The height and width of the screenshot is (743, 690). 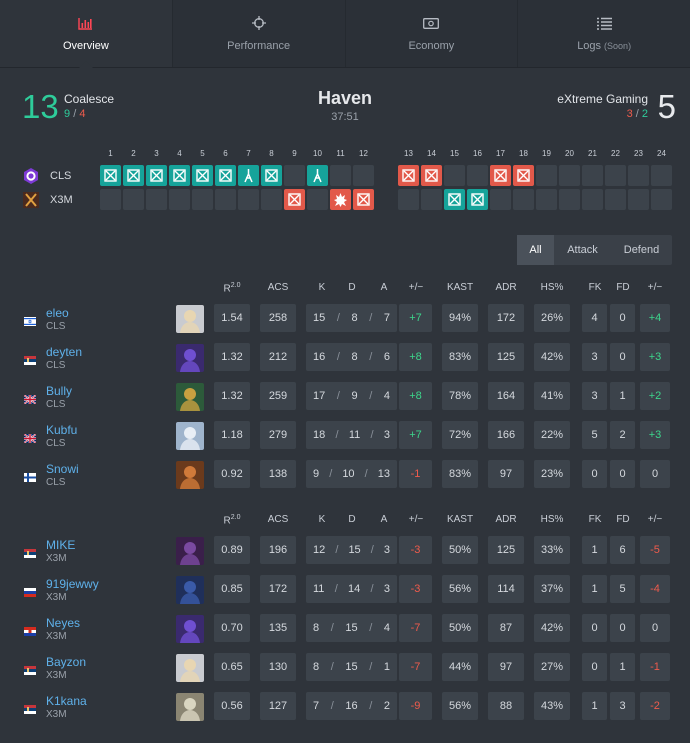 I want to click on player-name: Bully, so click(x=59, y=391).